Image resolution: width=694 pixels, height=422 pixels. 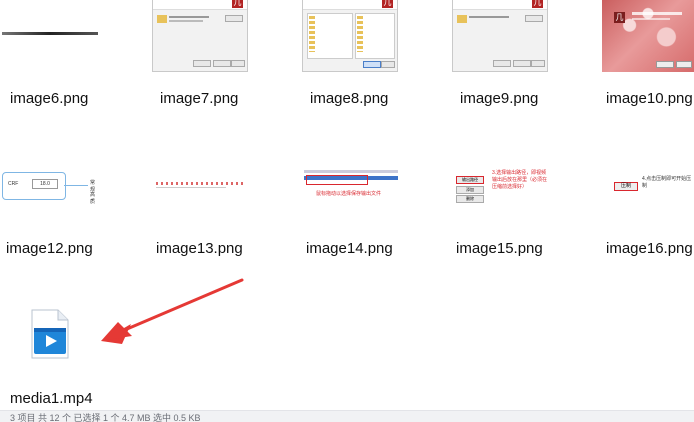 I want to click on annotation-text: 4.点击压制即可开始压制, so click(x=667, y=182).